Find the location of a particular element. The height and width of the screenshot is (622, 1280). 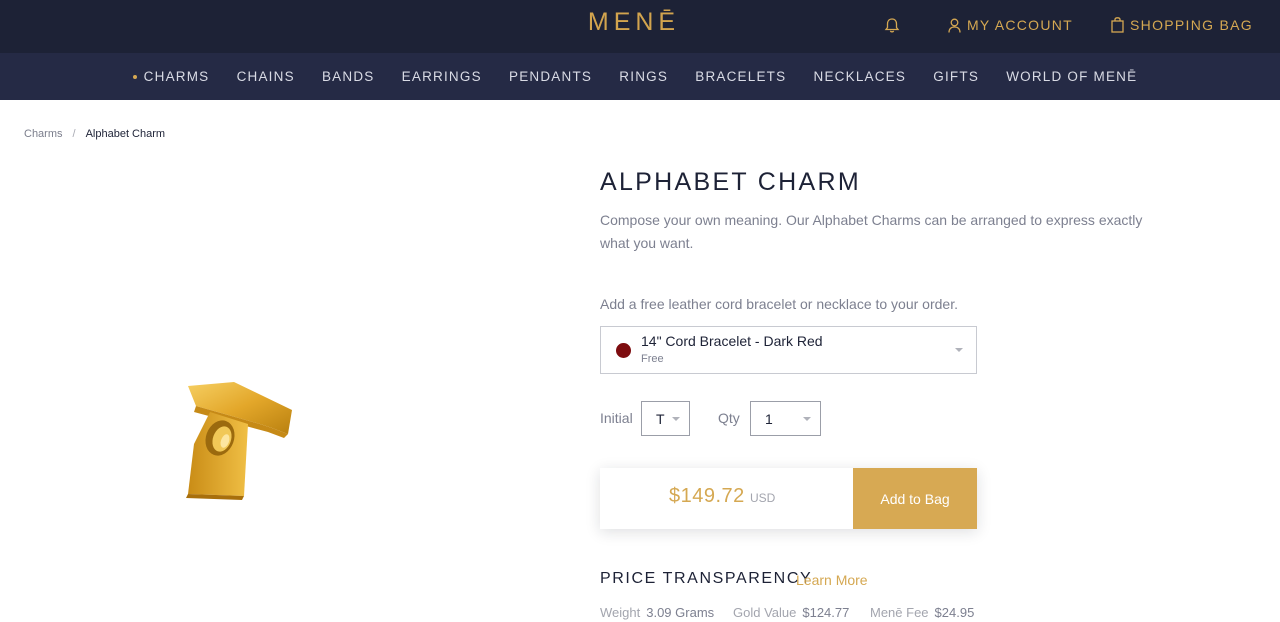

shopping-bag-icon is located at coordinates (1117, 25).